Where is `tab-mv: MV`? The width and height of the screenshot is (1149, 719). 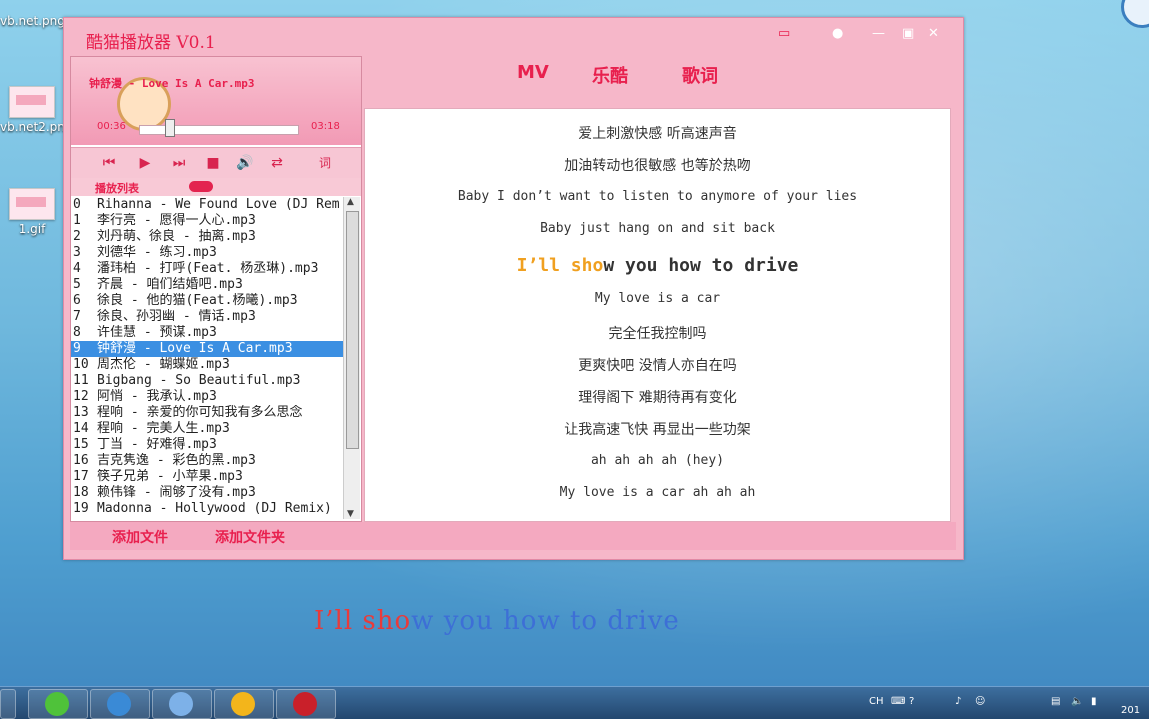 tab-mv: MV is located at coordinates (533, 72).